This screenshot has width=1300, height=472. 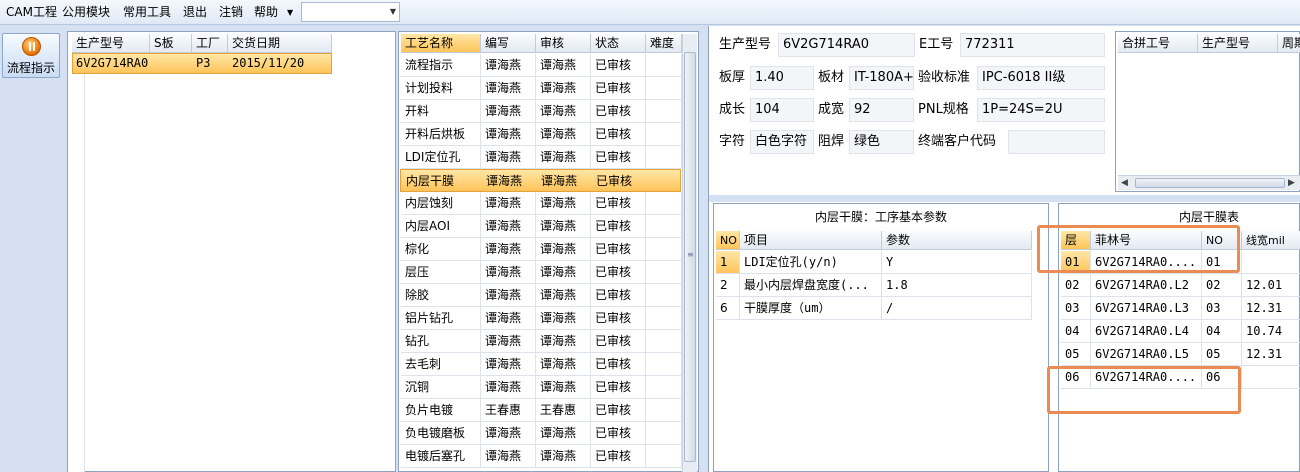 What do you see at coordinates (874, 285) in the screenshot?
I see `table-row: 2 最小内层焊盘宽度(... 1.8` at bounding box center [874, 285].